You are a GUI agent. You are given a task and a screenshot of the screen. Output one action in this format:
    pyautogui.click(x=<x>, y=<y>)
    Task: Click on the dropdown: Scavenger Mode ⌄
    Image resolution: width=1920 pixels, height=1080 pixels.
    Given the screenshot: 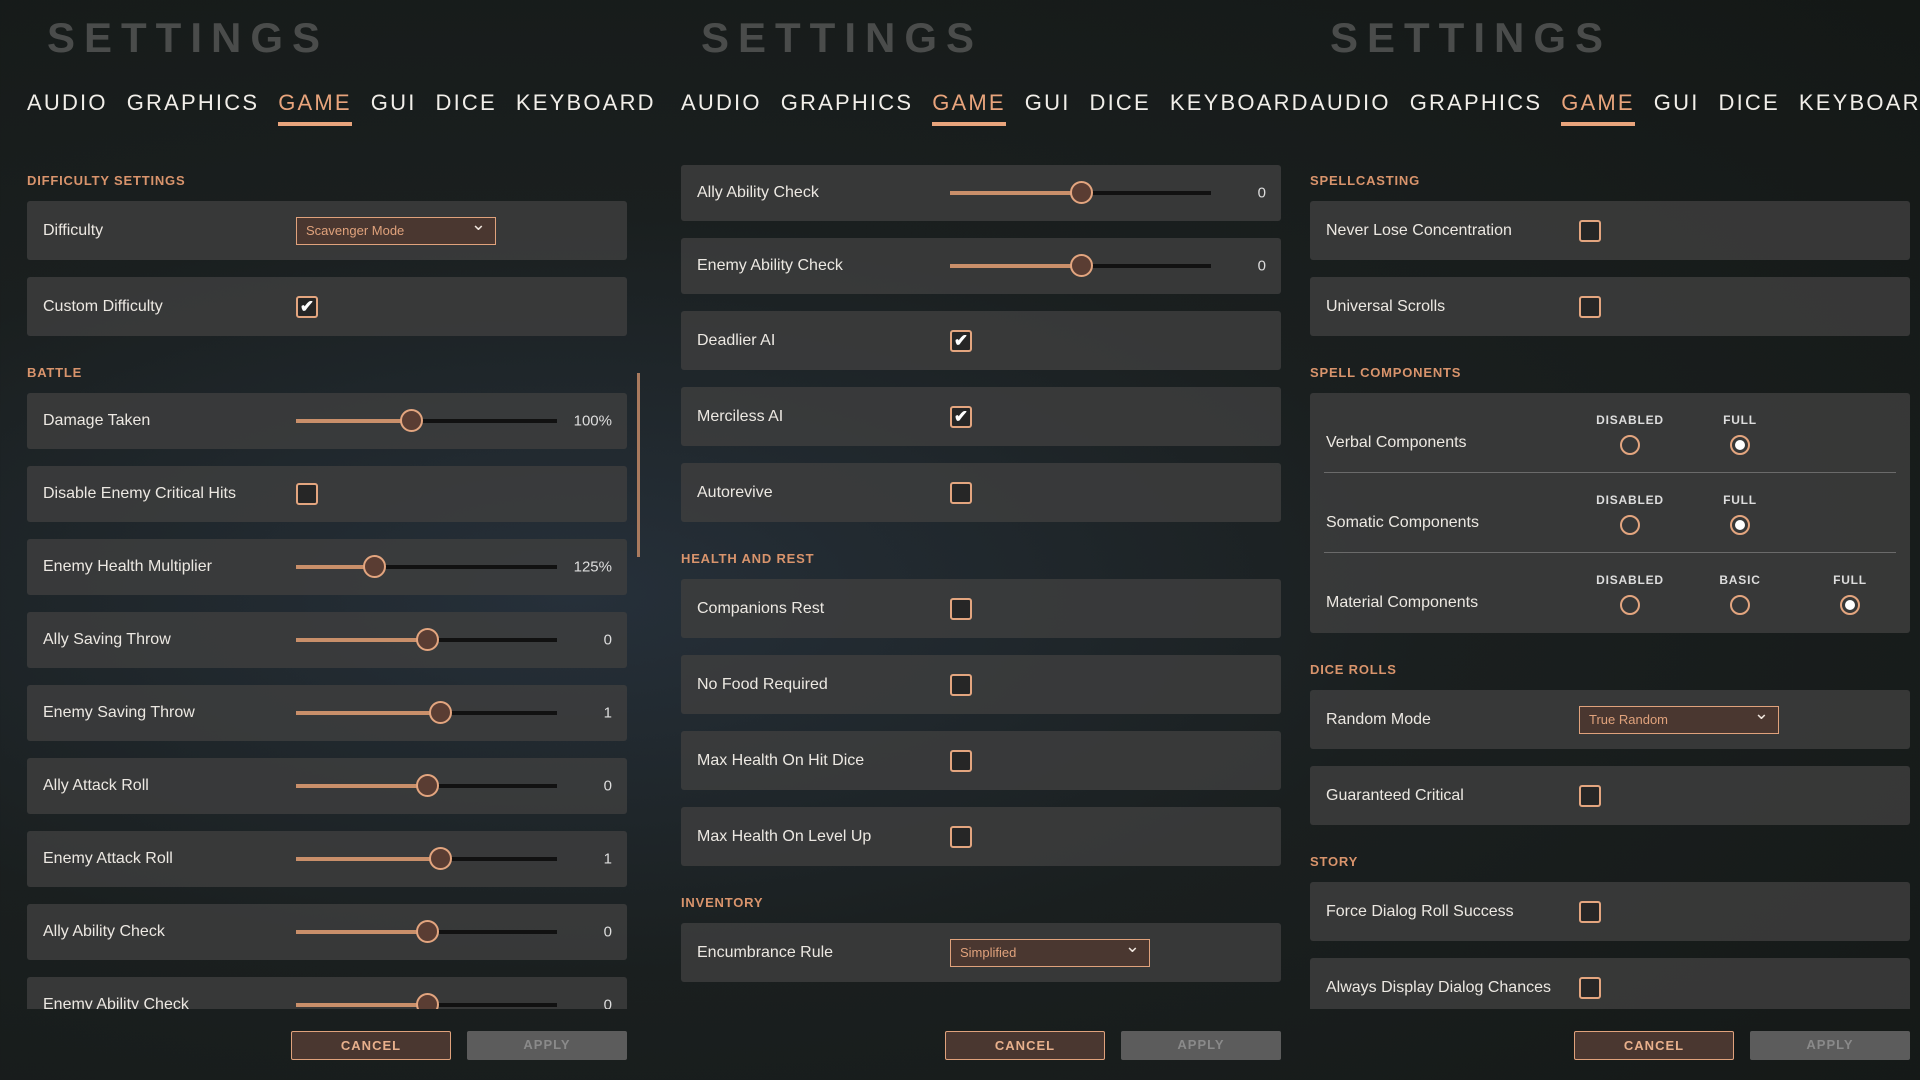 What is the action you would take?
    pyautogui.click(x=396, y=229)
    